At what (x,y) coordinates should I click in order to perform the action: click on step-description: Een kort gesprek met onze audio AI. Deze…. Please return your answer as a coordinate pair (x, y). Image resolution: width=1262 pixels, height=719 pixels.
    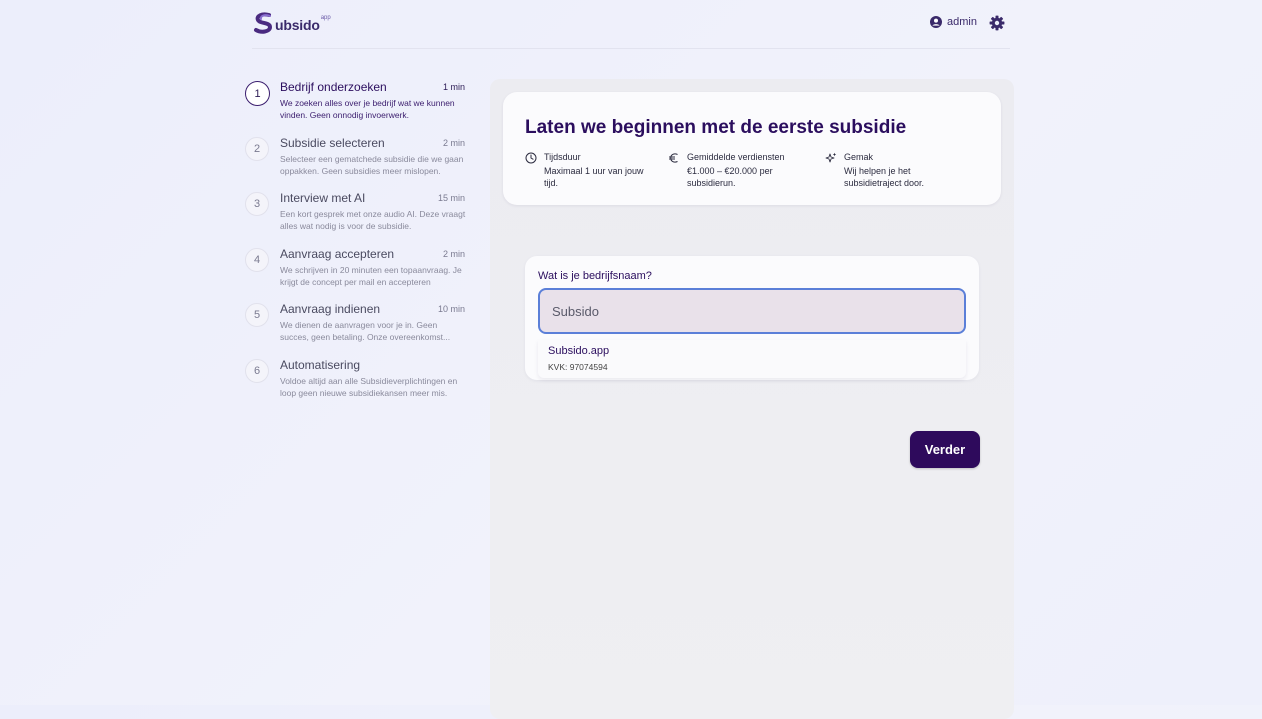
    Looking at the image, I should click on (373, 220).